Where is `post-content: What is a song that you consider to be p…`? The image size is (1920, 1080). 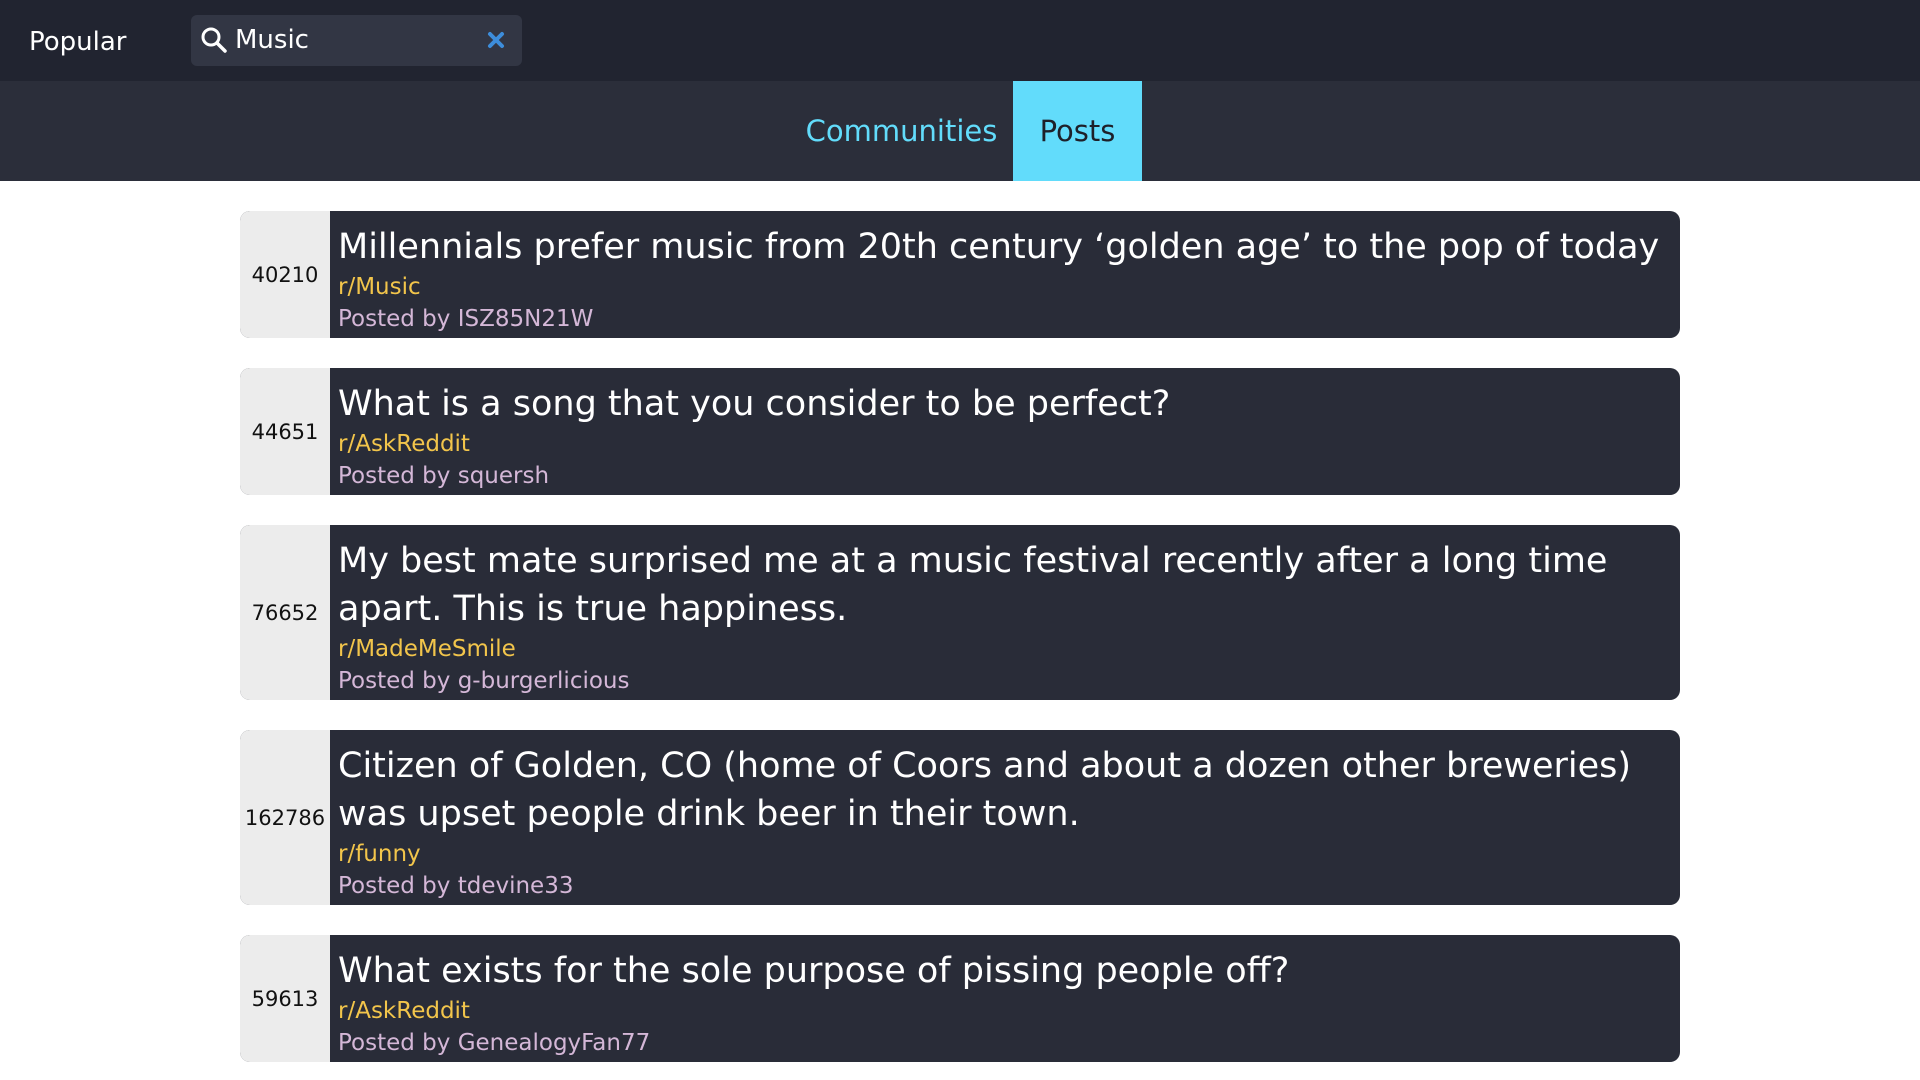 post-content: What is a song that you consider to be p… is located at coordinates (1005, 430).